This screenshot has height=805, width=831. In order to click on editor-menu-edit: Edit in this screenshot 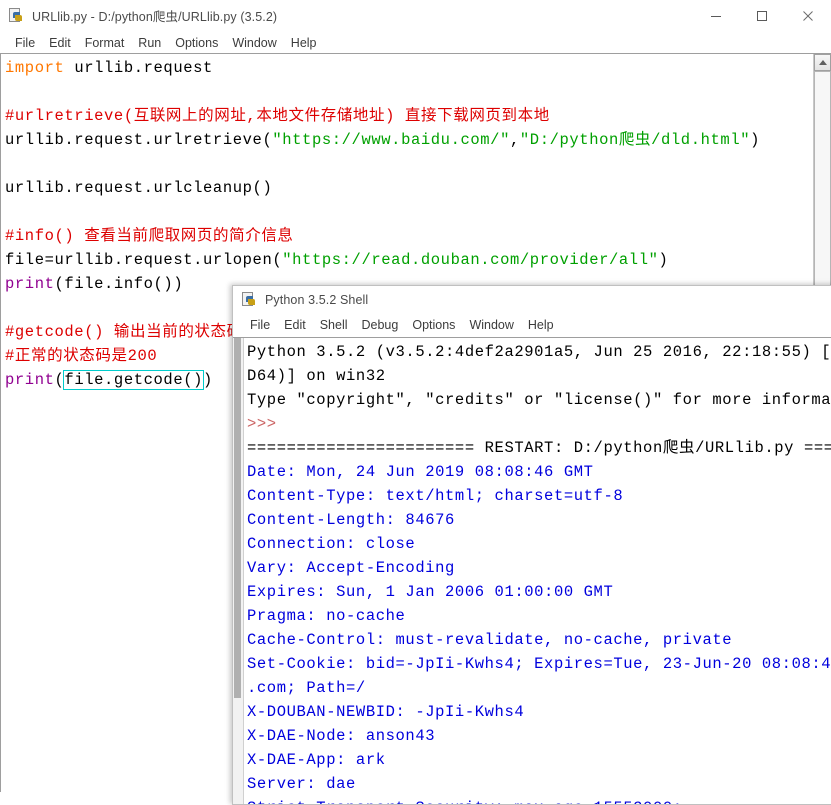, I will do `click(60, 43)`.